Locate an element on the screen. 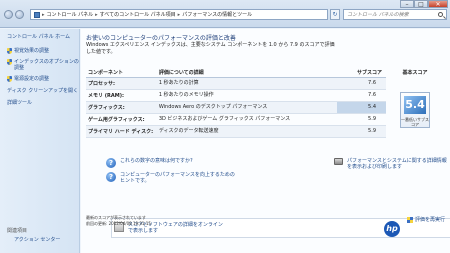 Image resolution: width=450 pixels, height=253 pixels. hp-logo: hp is located at coordinates (392, 229).